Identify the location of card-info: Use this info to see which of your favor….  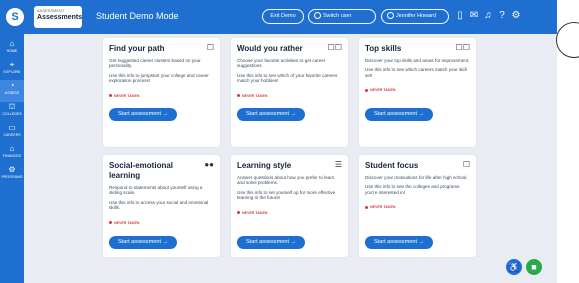
(287, 78).